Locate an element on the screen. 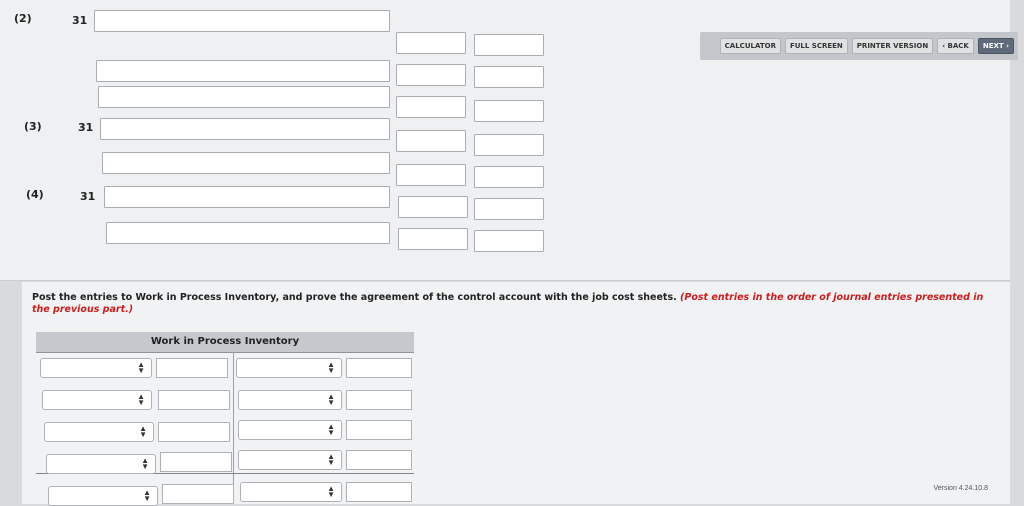  next-button: NEXT › is located at coordinates (995, 46).